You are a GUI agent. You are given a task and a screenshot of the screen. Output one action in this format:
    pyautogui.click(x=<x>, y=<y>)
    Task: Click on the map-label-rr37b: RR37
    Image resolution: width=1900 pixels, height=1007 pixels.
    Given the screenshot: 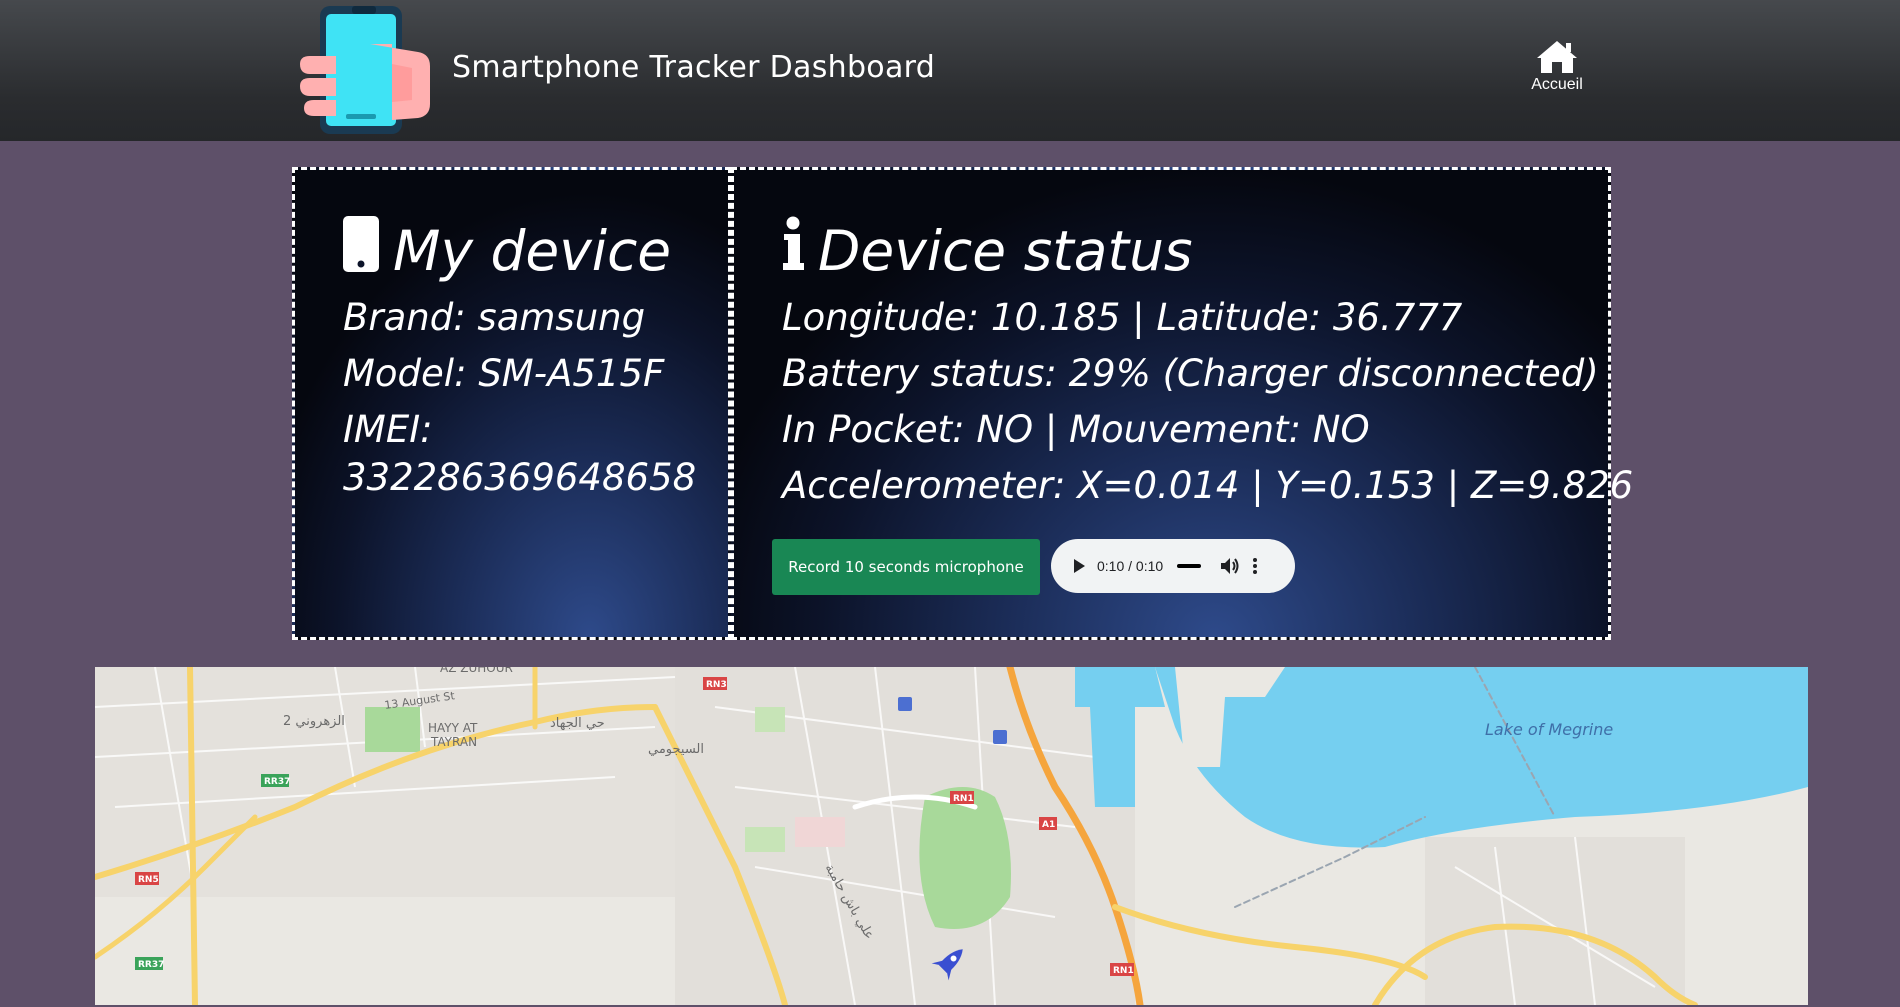 What is the action you would take?
    pyautogui.click(x=151, y=965)
    